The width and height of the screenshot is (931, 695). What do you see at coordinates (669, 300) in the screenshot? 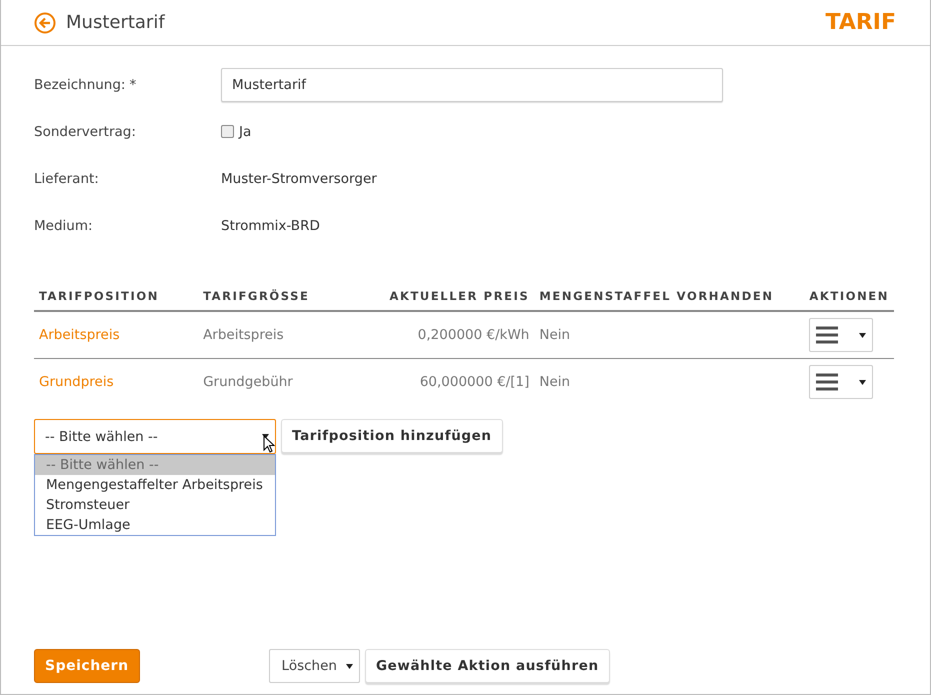
I see `column-header: MENGENSTAFFEL VORHANDEN` at bounding box center [669, 300].